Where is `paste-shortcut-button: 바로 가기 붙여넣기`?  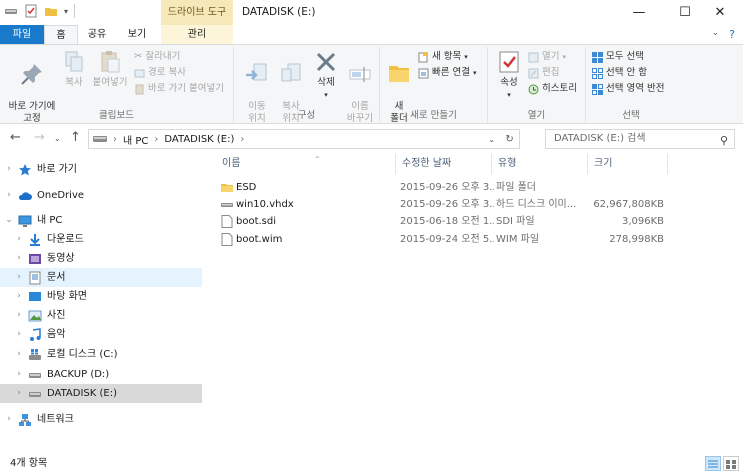
paste-shortcut-button: 바로 가기 붙여넣기 is located at coordinates (179, 89).